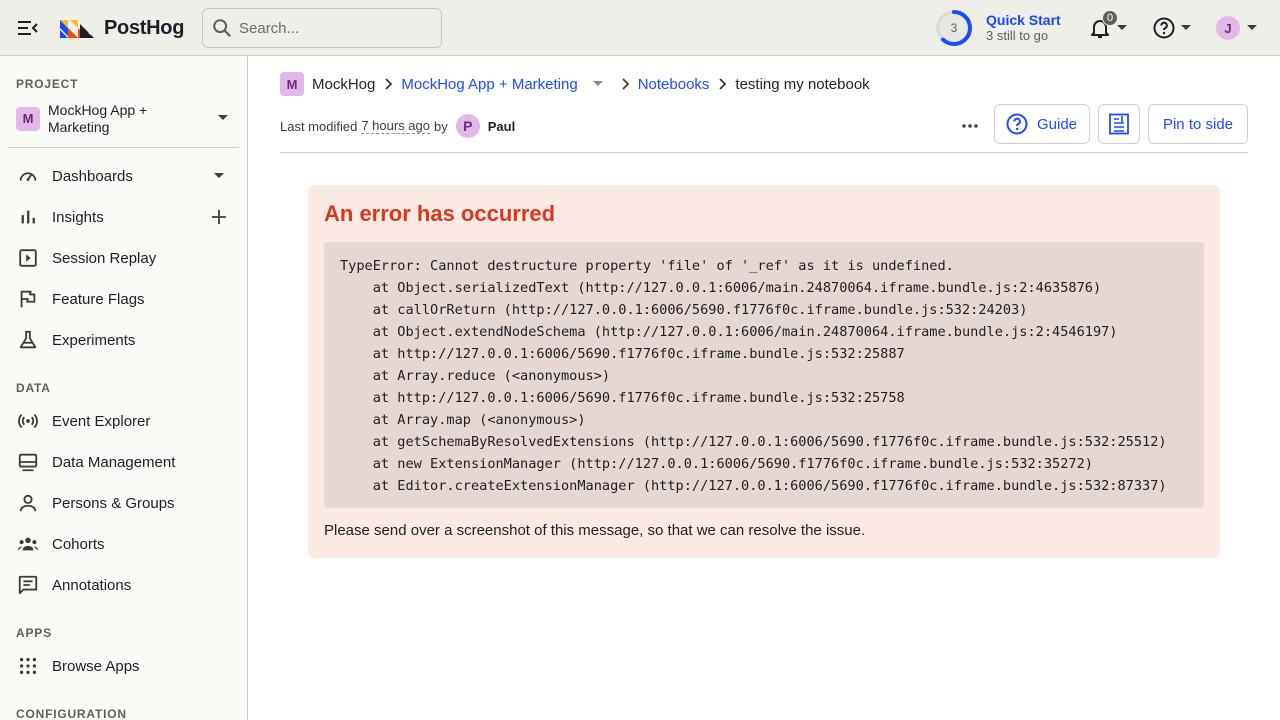 The height and width of the screenshot is (720, 1280). I want to click on project-switcher: M MockHog App + Marketing, so click(123, 118).